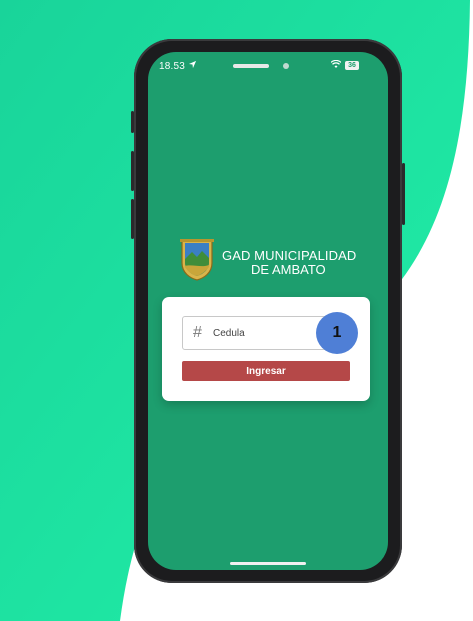 Image resolution: width=473 pixels, height=621 pixels. I want to click on phone-volume-down-button, so click(132, 219).